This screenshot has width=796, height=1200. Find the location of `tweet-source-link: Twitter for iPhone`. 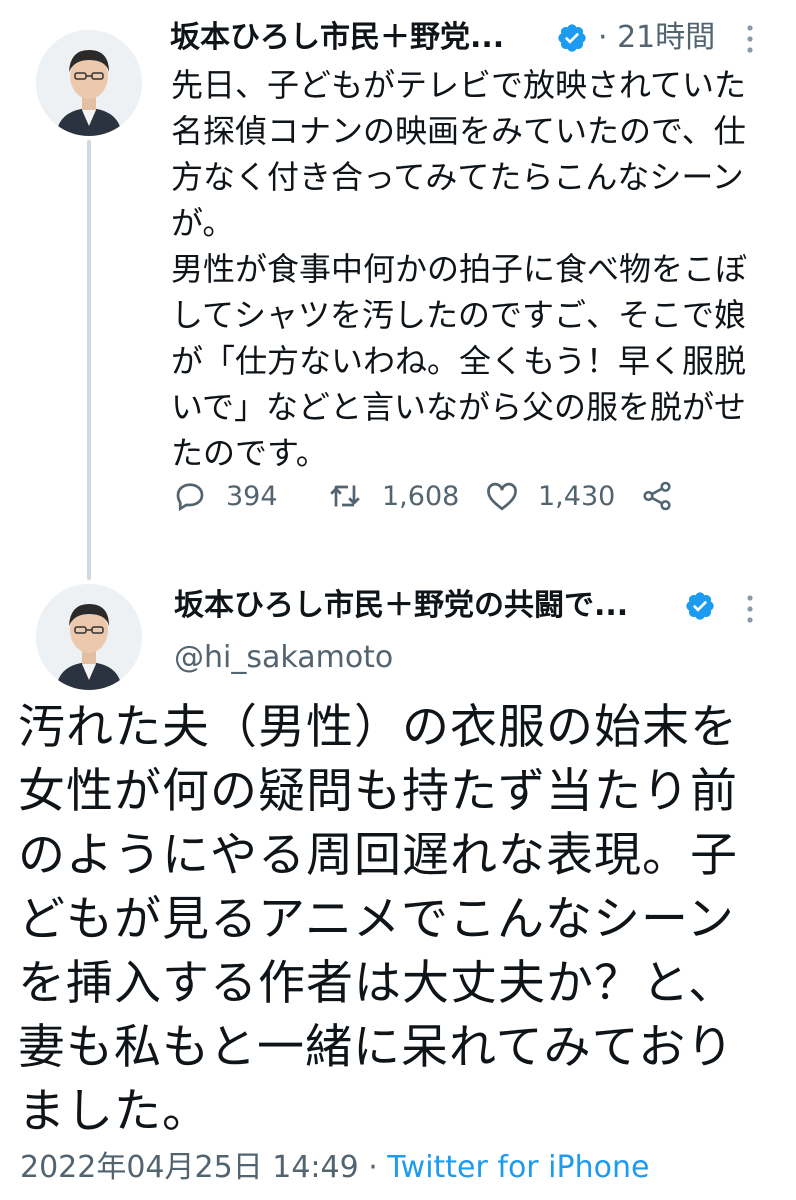

tweet-source-link: Twitter for iPhone is located at coordinates (518, 1167).